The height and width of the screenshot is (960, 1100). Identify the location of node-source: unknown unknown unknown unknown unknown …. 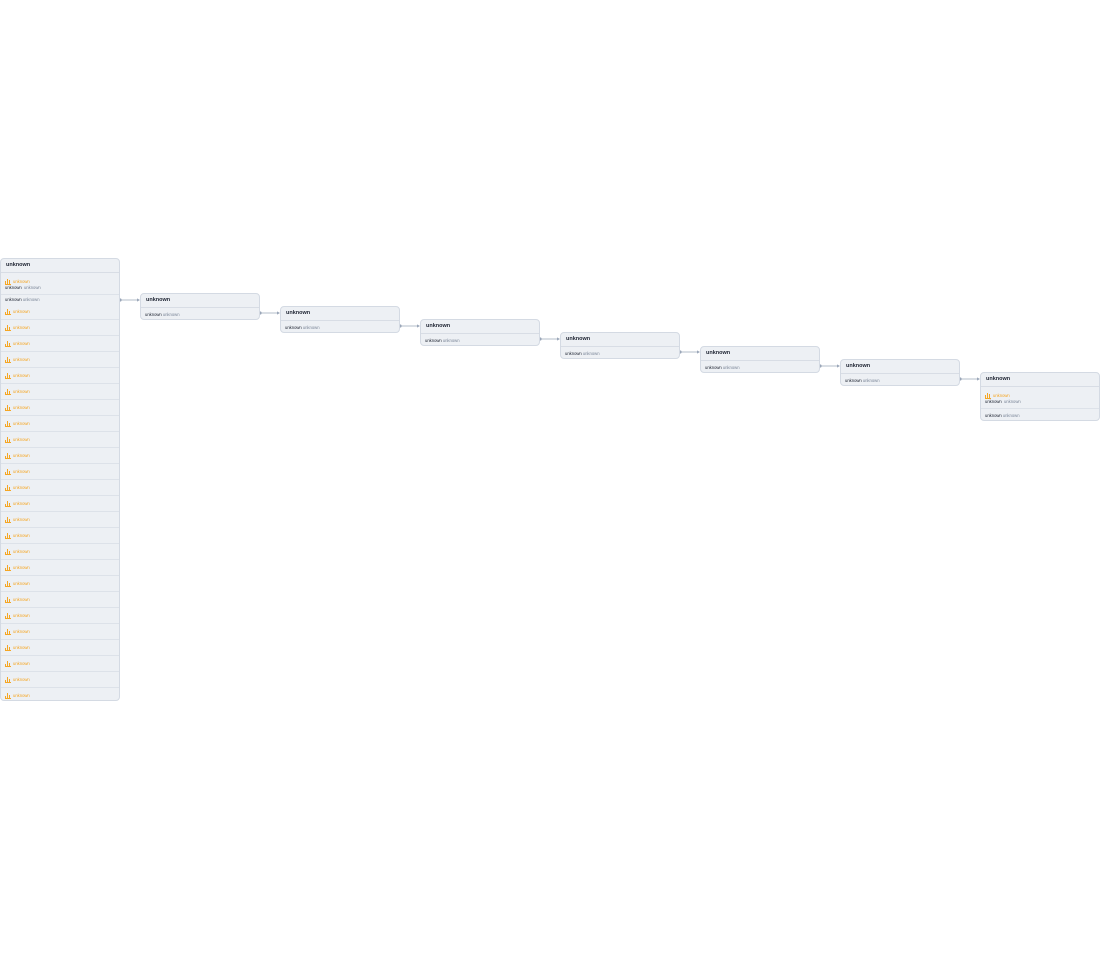
(60, 479).